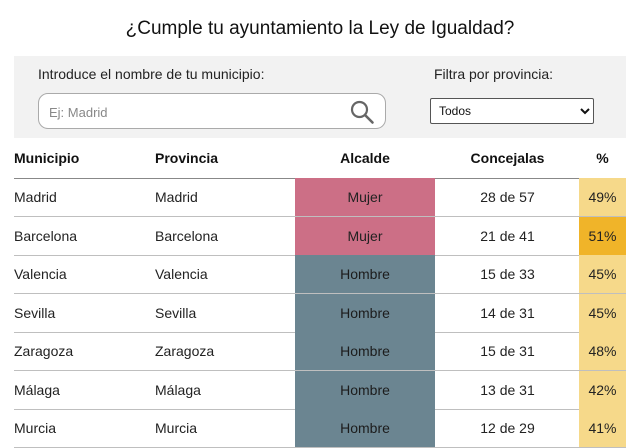 This screenshot has height=448, width=640. I want to click on cell-pct: 49%, so click(602, 197).